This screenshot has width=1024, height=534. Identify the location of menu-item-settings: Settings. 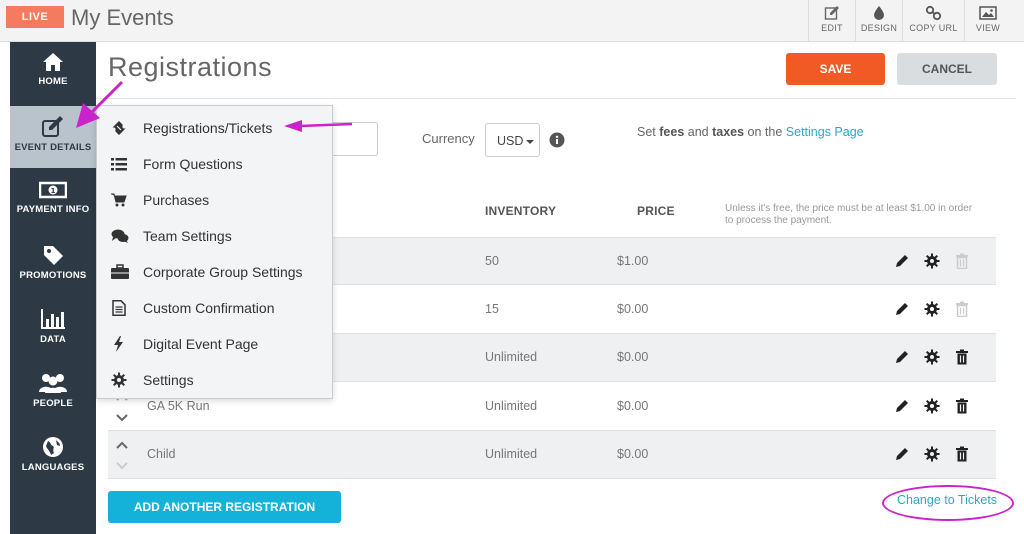
(214, 380).